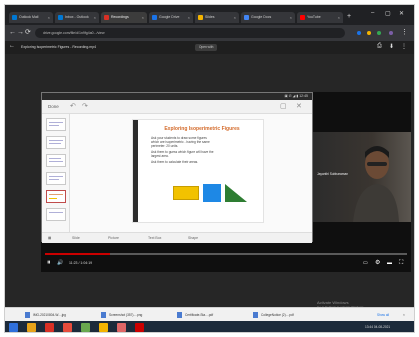 The width and height of the screenshot is (419, 337). What do you see at coordinates (126, 315) in the screenshot?
I see `download-filename: Screenshot (357)....png` at bounding box center [126, 315].